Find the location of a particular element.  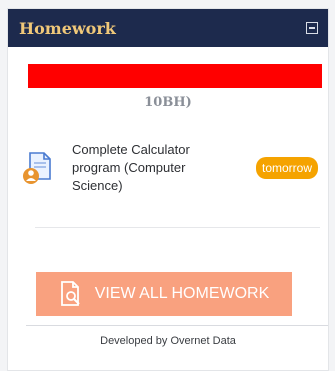

item-divider is located at coordinates (177, 227).